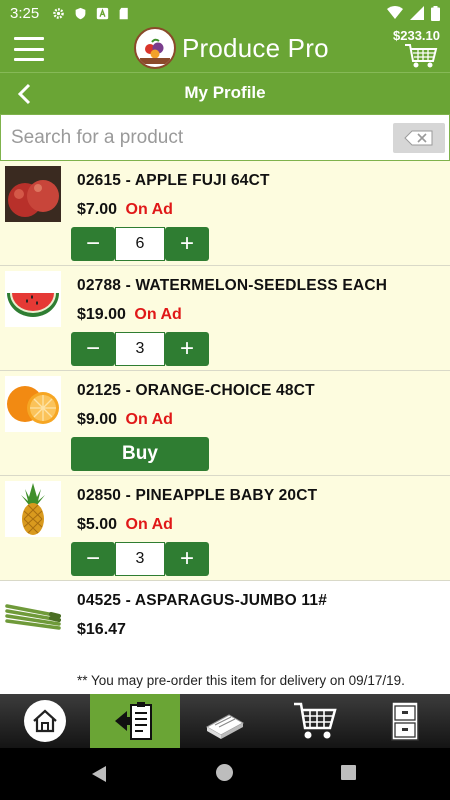 Image resolution: width=450 pixels, height=800 pixels. What do you see at coordinates (417, 13) in the screenshot?
I see `signal-icon` at bounding box center [417, 13].